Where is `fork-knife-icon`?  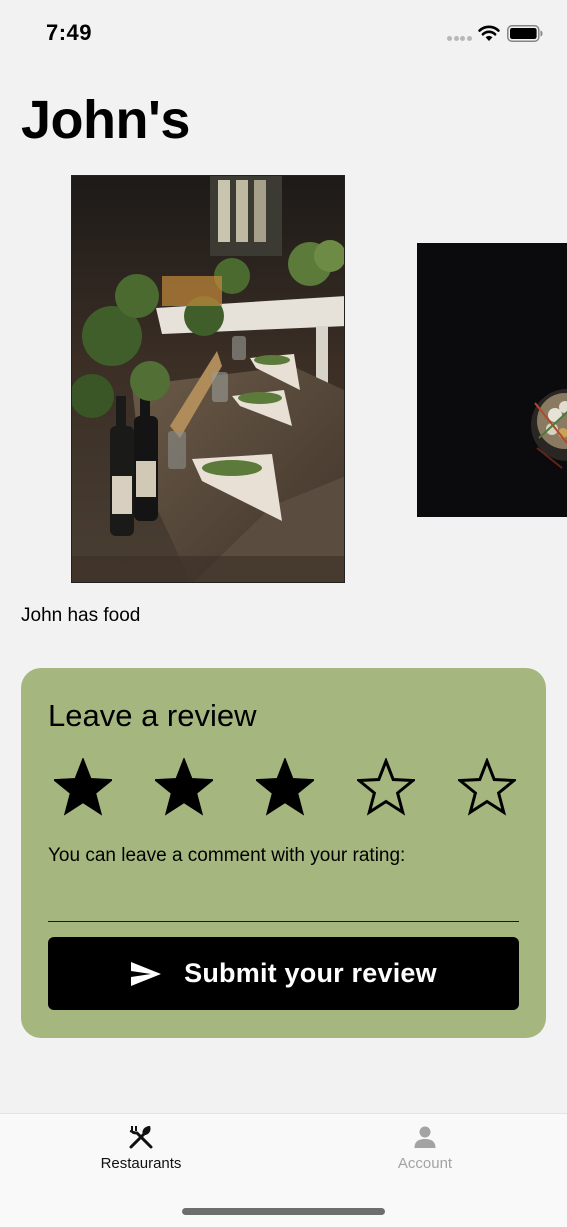 fork-knife-icon is located at coordinates (141, 1137).